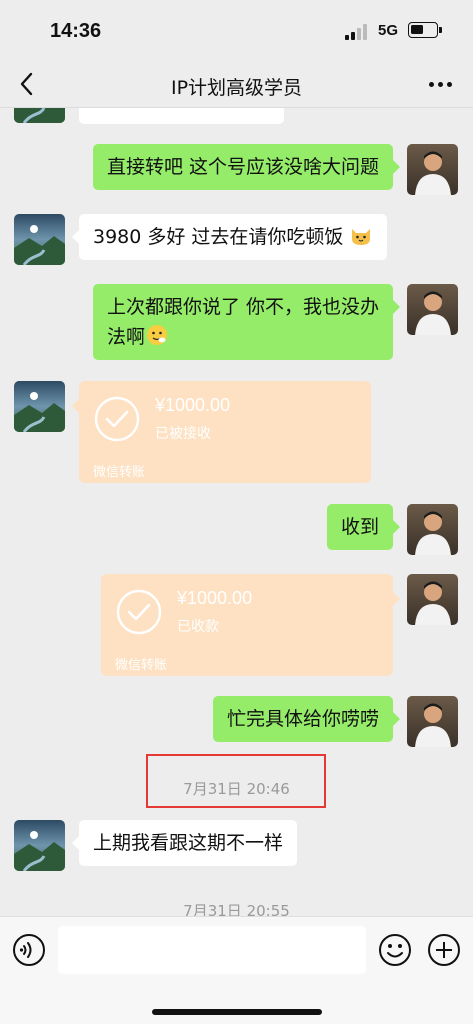 Image resolution: width=473 pixels, height=1024 pixels. I want to click on message-bubble: 3980 多好 过去在请你吃顿饭, so click(229, 237).